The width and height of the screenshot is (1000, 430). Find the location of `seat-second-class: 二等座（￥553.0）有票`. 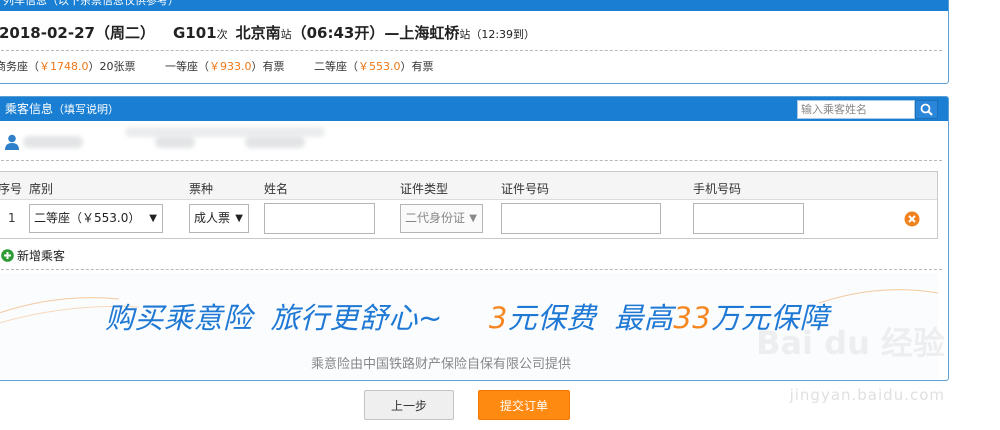

seat-second-class: 二等座（￥553.0）有票 is located at coordinates (374, 66).